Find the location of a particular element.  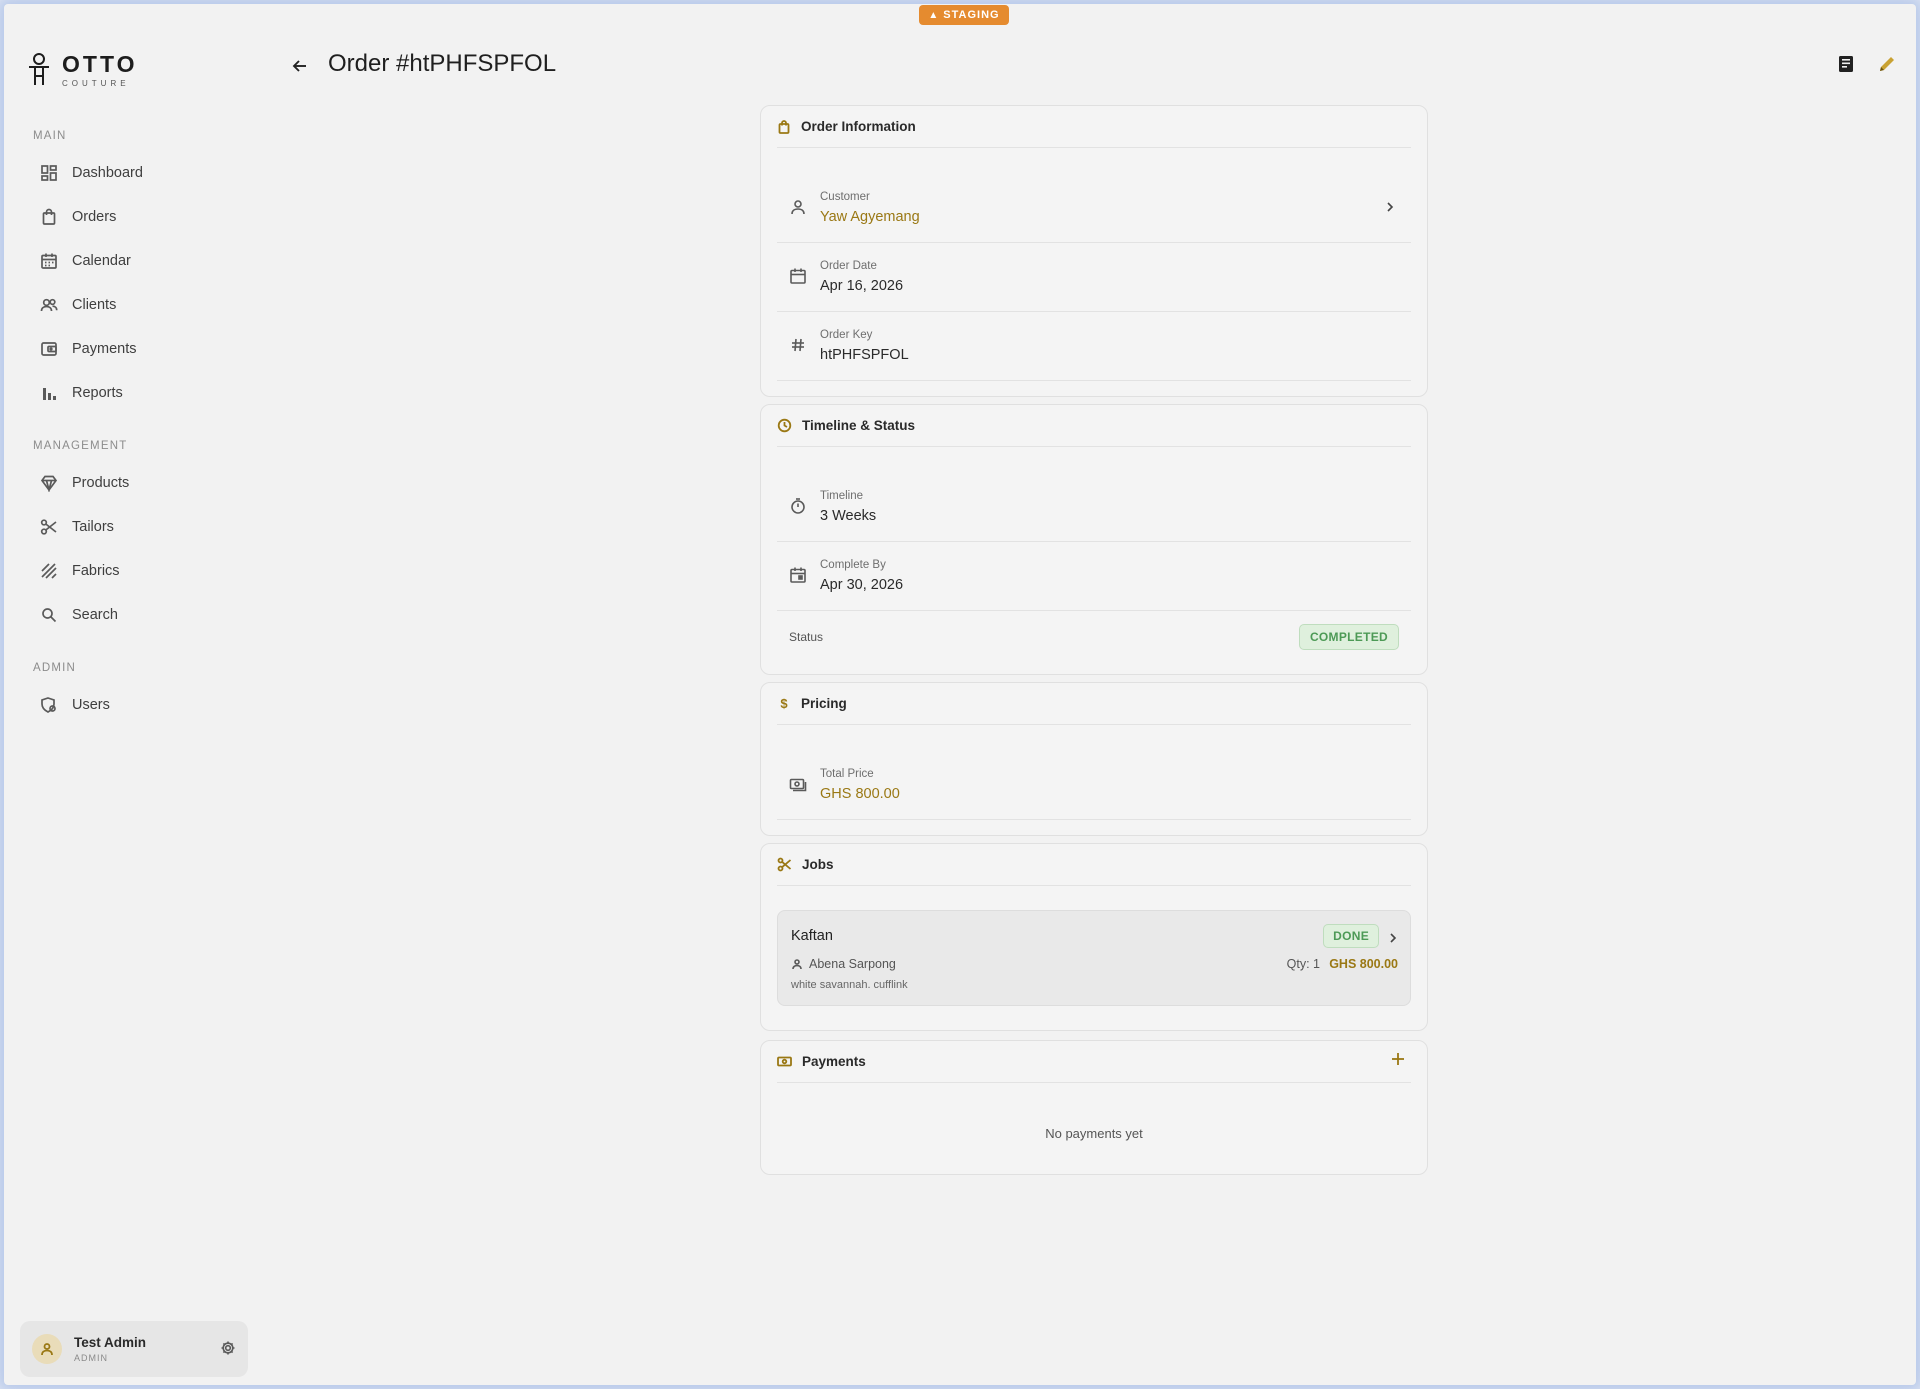

scissors-icon is located at coordinates (48, 527).